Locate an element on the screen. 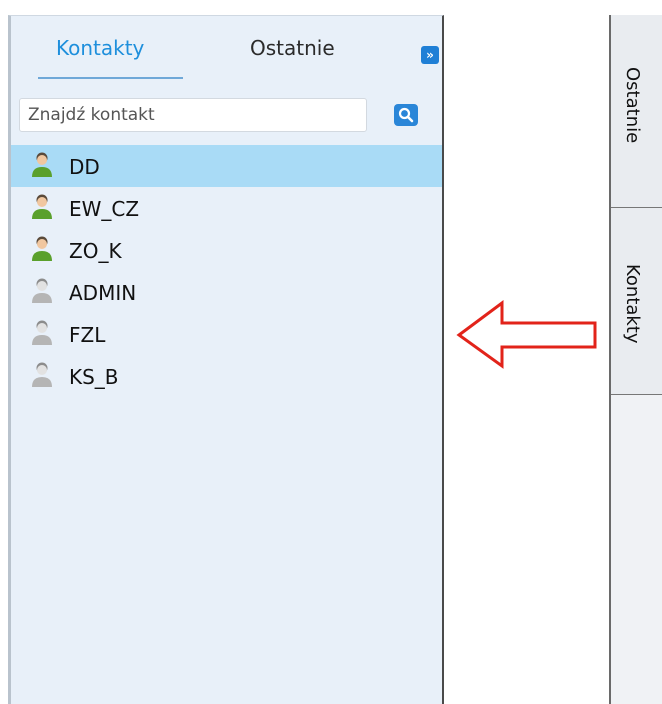  contact-name: ADMIN is located at coordinates (103, 293).